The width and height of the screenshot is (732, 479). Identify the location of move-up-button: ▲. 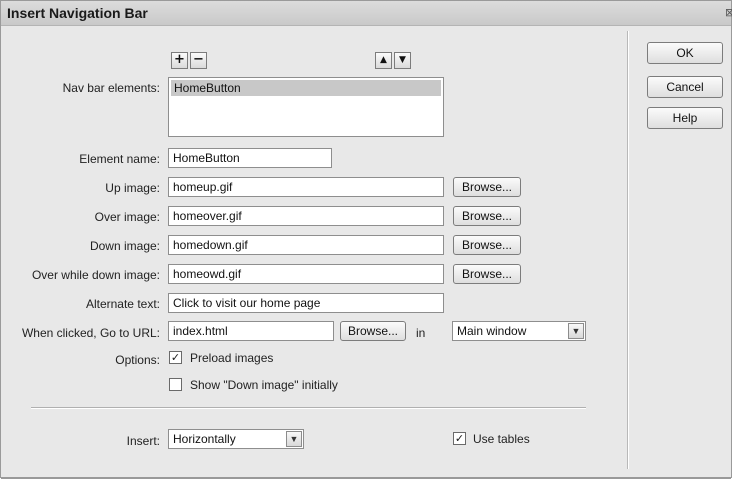
(383, 60).